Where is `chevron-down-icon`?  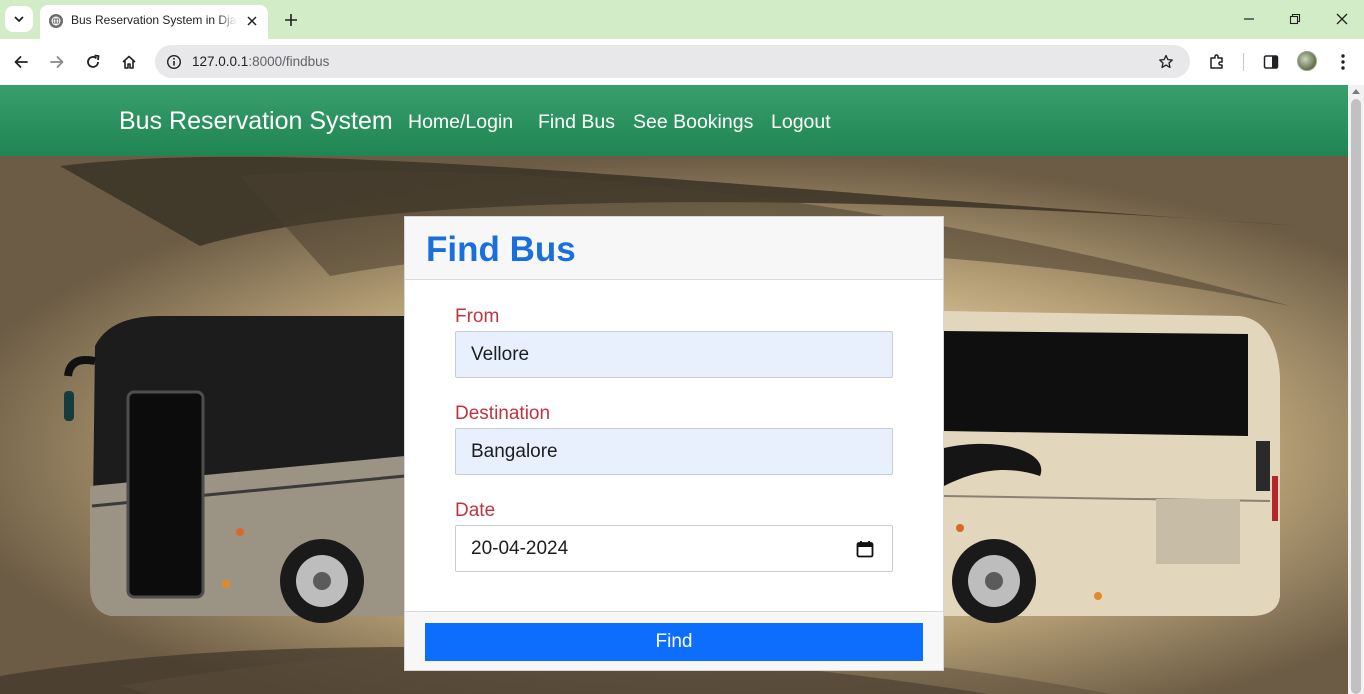
chevron-down-icon is located at coordinates (19, 19).